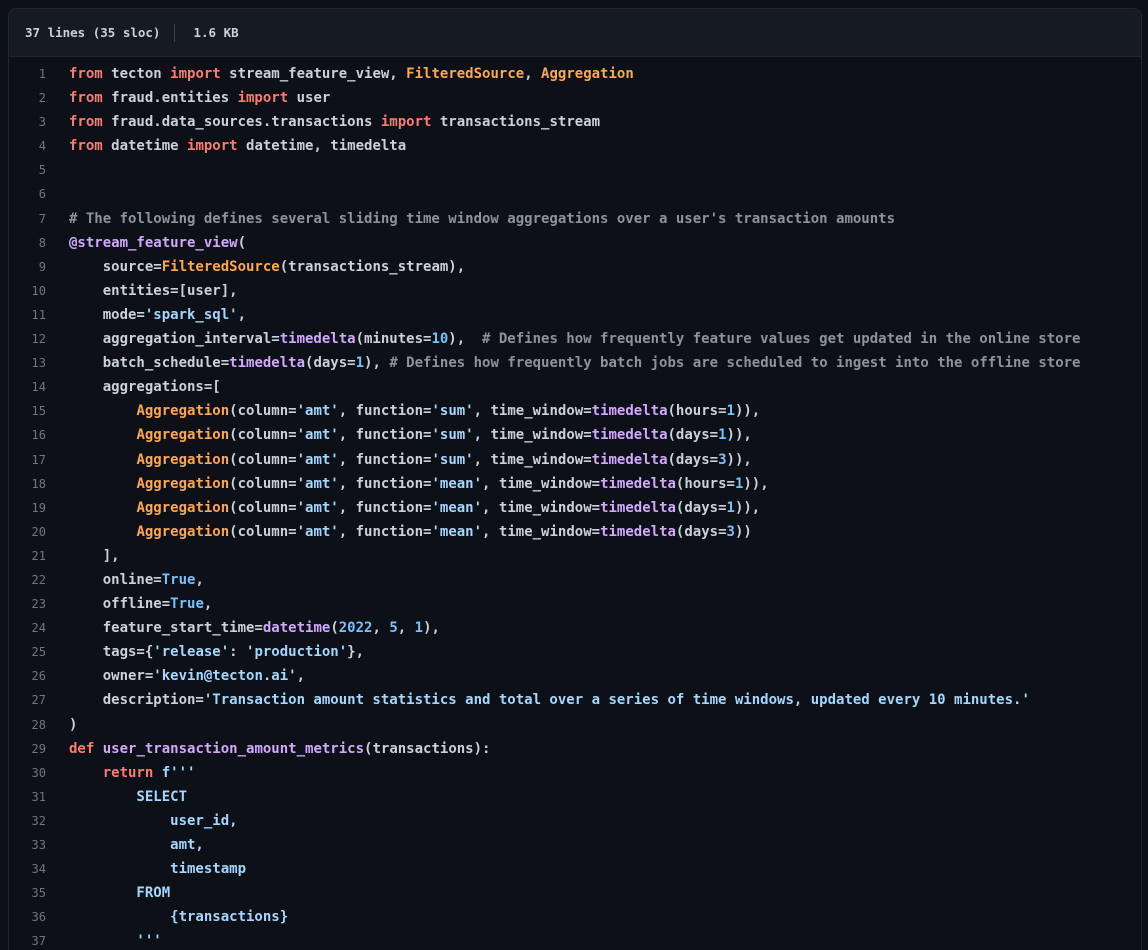 This screenshot has width=1148, height=950. I want to click on code-token: @stream_feature_view, so click(153, 242).